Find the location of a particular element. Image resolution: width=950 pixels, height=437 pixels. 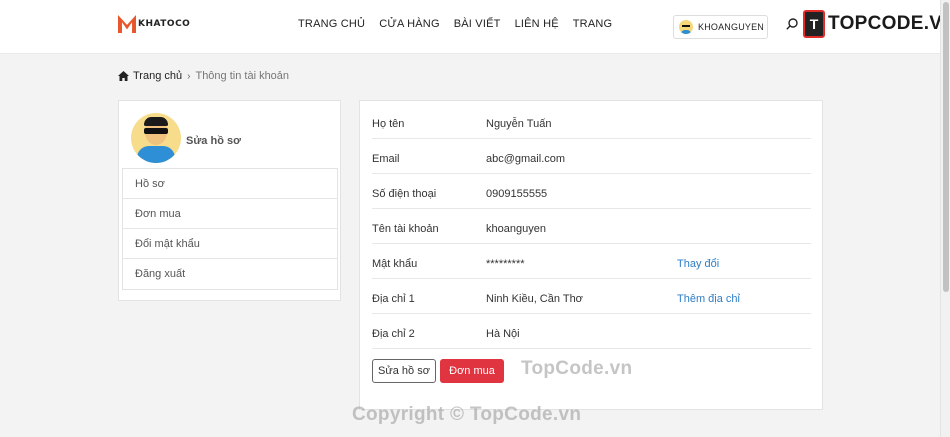

info-row-address-2: Địa chỉ 2 Hà Nội is located at coordinates (591, 331).